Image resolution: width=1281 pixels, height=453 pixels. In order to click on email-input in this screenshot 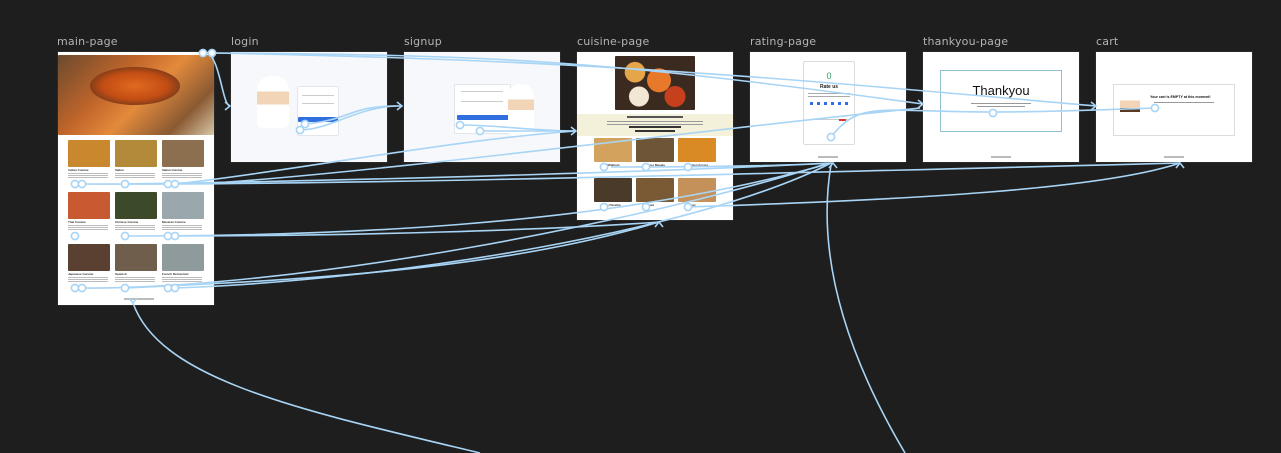, I will do `click(482, 101)`.